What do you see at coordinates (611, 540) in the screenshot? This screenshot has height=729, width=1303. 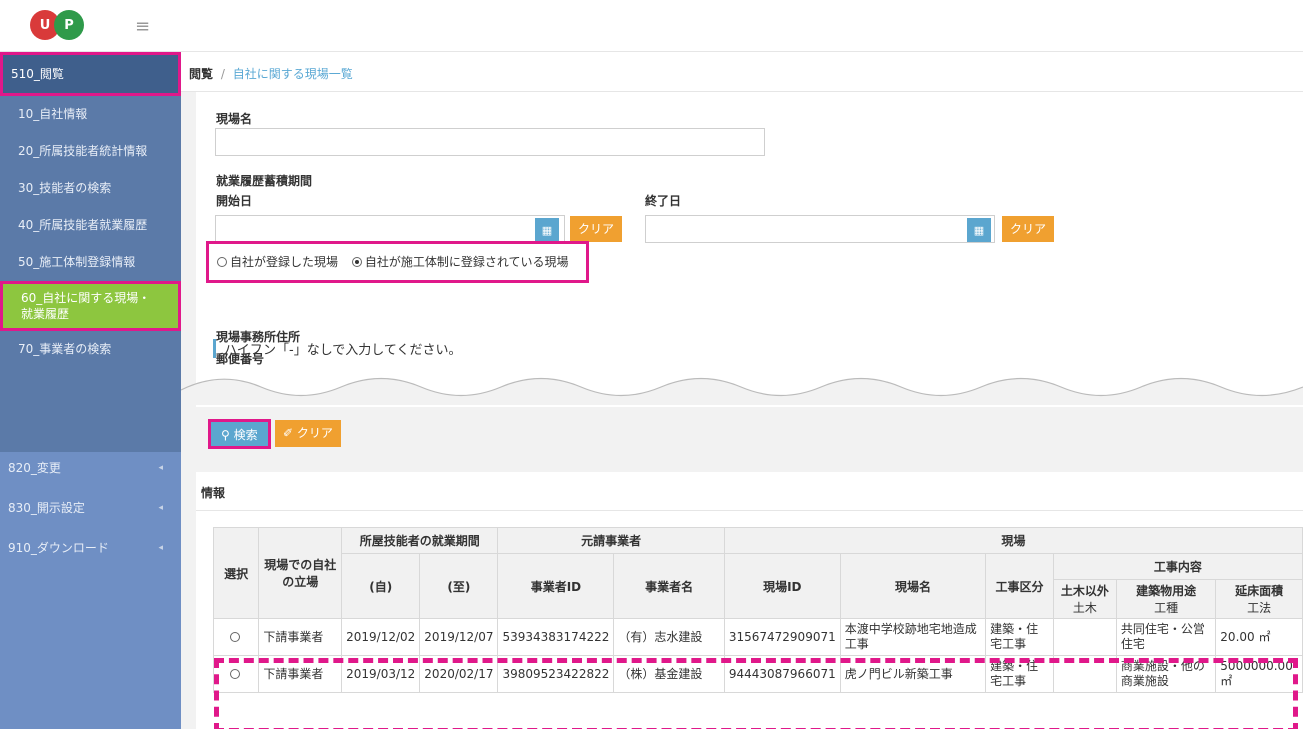 I see `header-contractor: 元請事業者` at bounding box center [611, 540].